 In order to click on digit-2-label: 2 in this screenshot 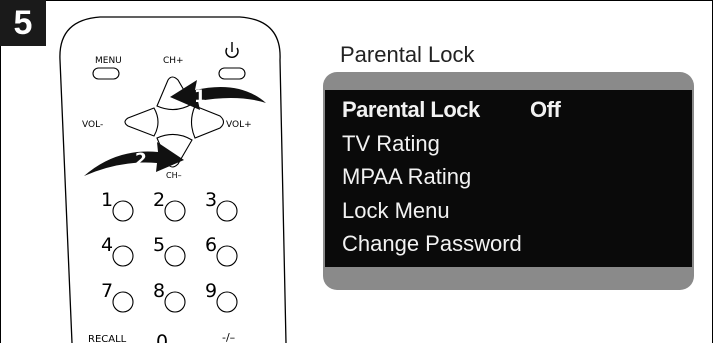, I will do `click(159, 200)`.